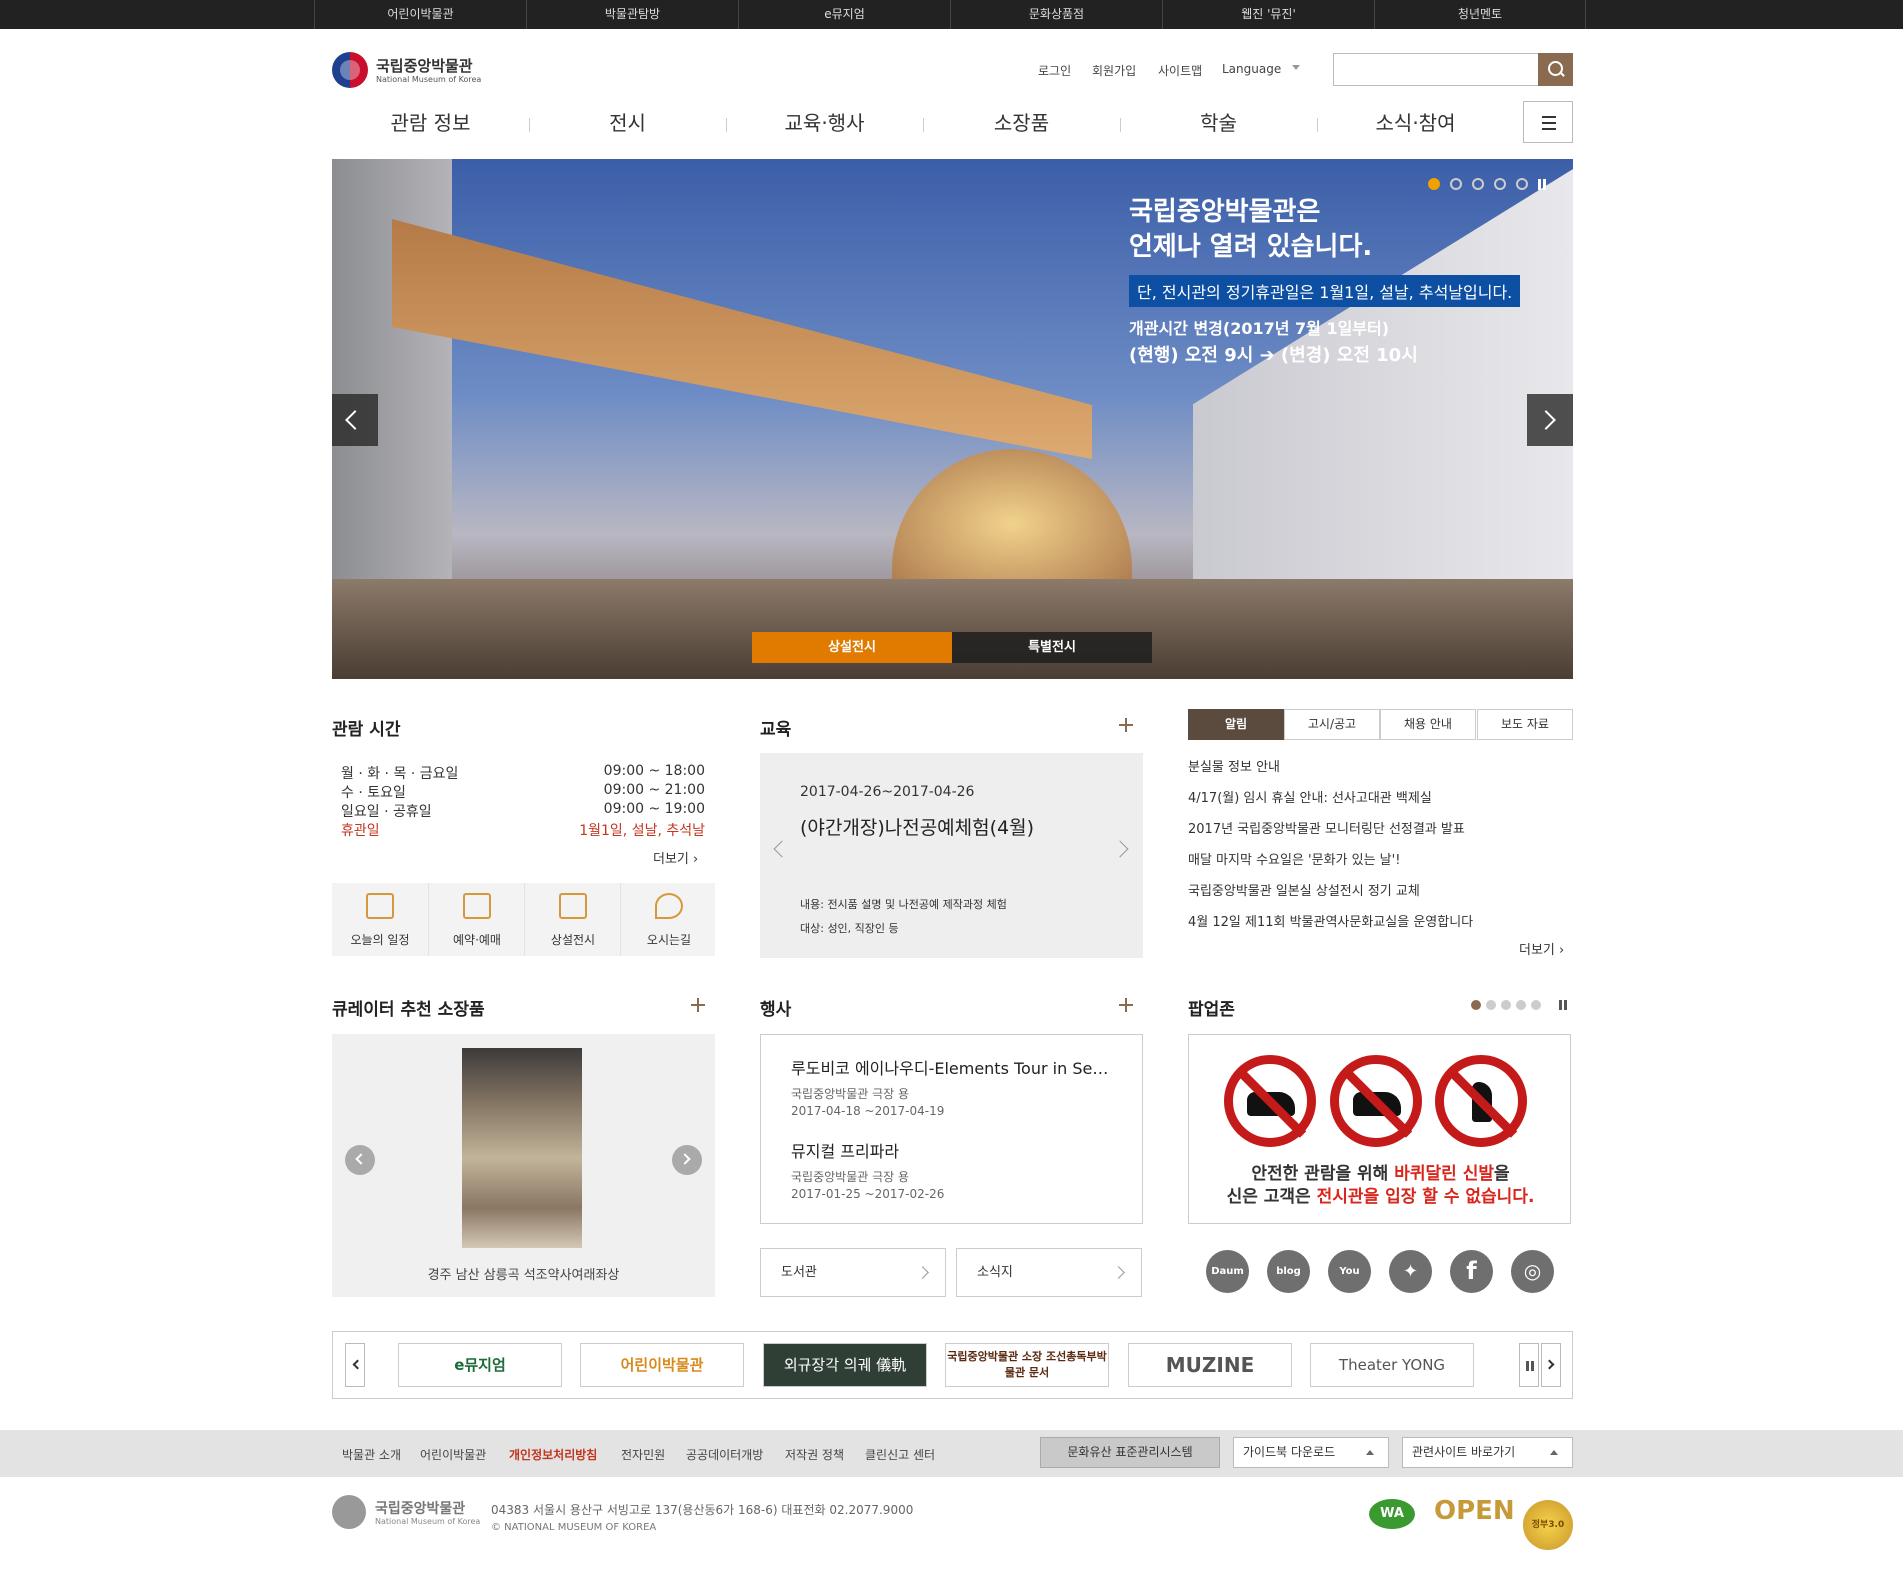 This screenshot has height=1577, width=1903. Describe the element at coordinates (675, 857) in the screenshot. I see `hours-more-link: 더보기 ›` at that location.